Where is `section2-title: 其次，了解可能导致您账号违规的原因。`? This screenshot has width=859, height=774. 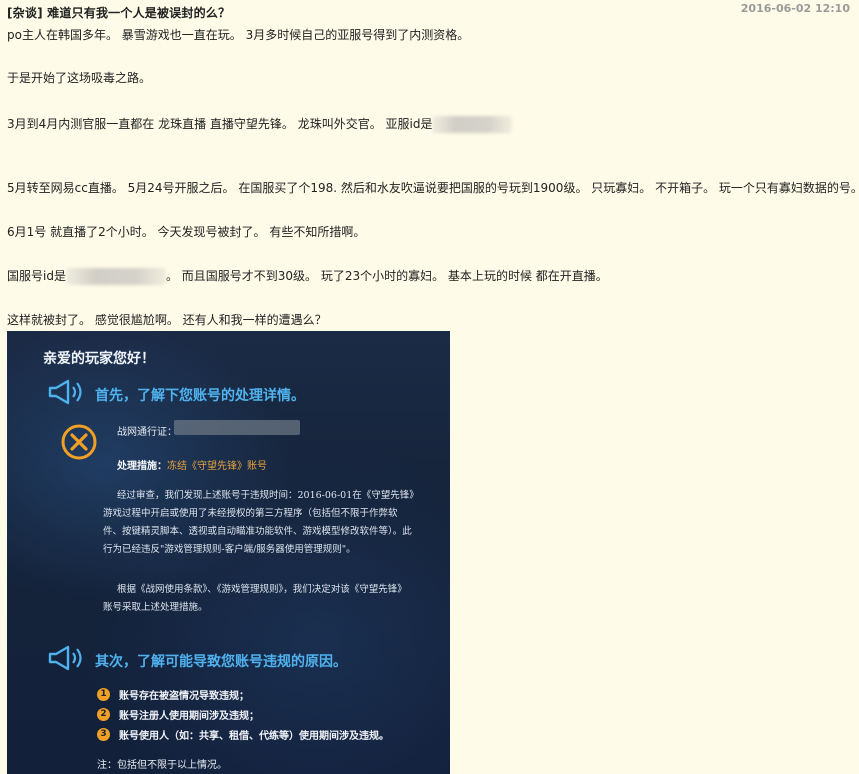
section2-title: 其次，了解可能导致您账号违规的原因。 is located at coordinates (221, 662).